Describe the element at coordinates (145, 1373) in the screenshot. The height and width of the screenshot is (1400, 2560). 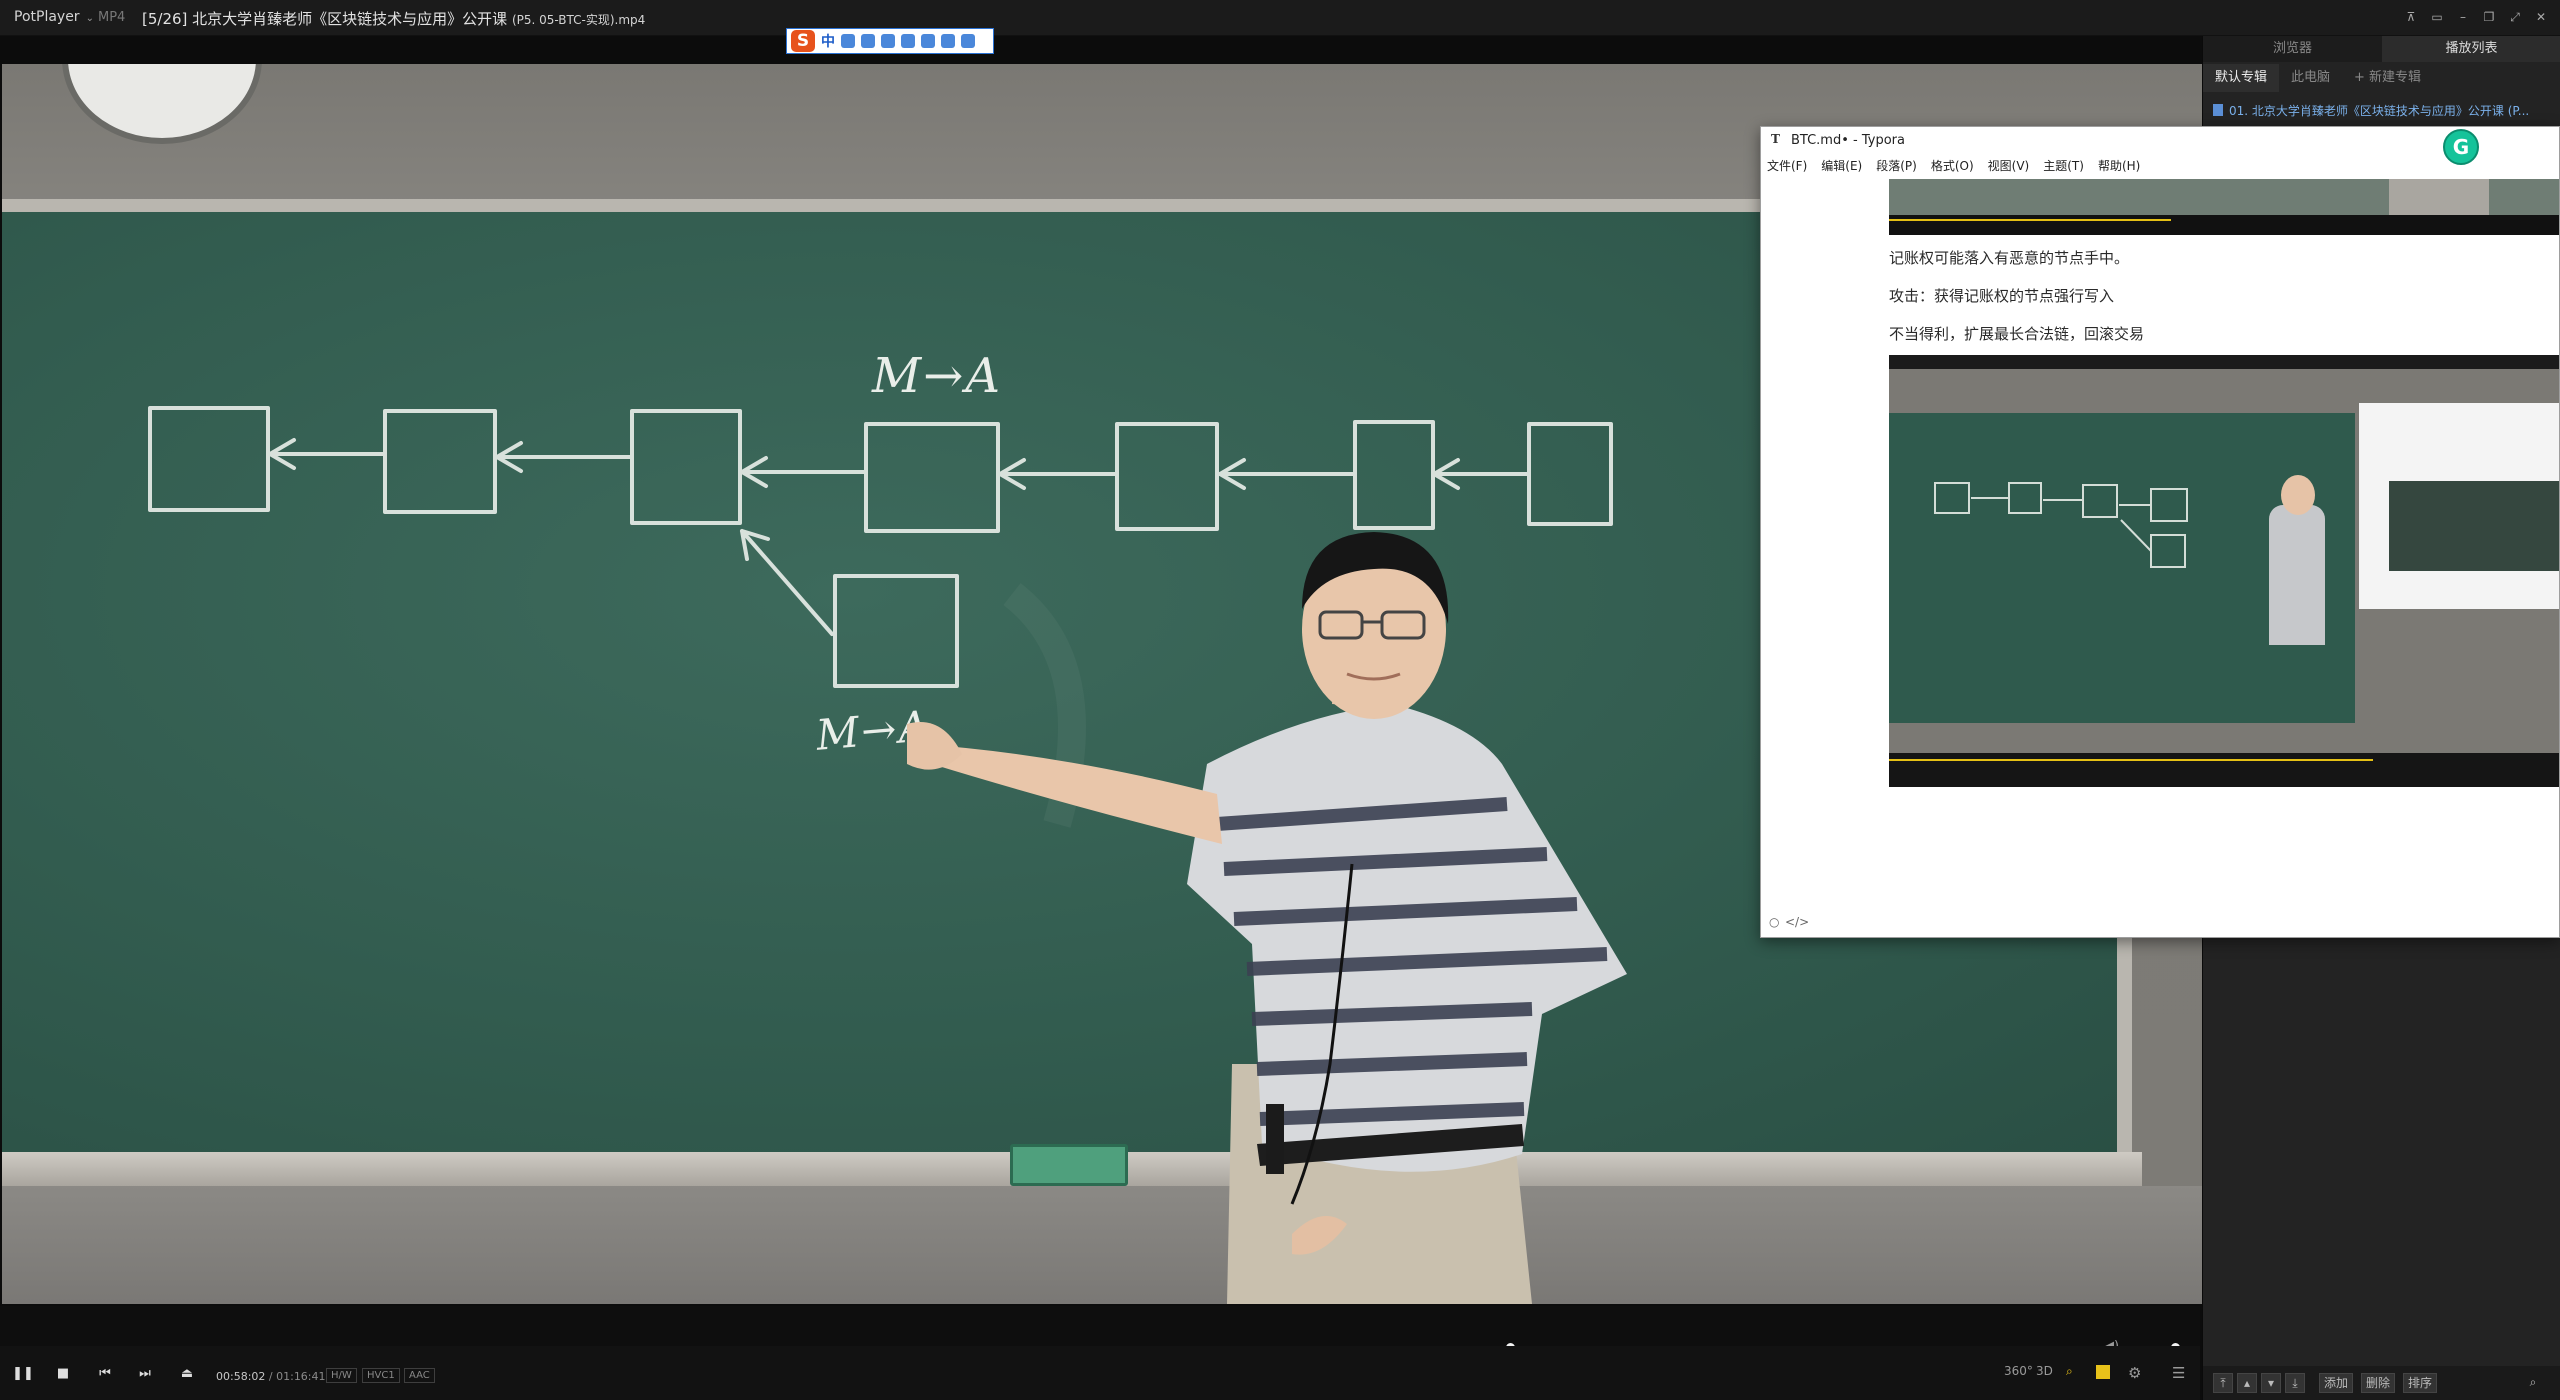
I see `next-button: ⏭` at that location.